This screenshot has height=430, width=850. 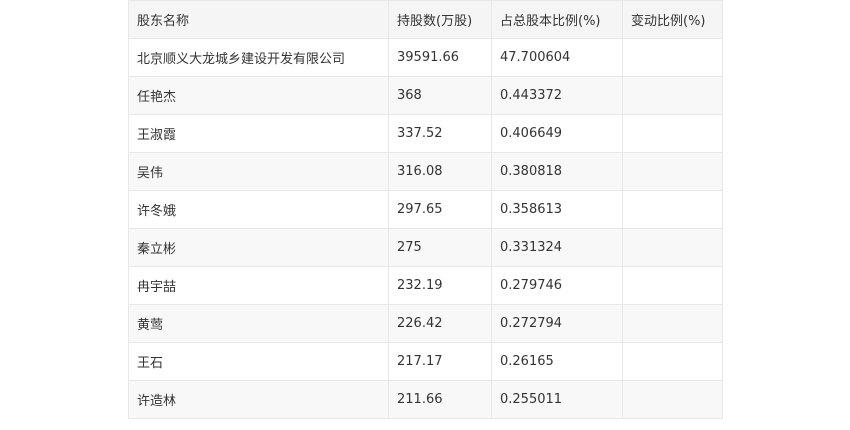 I want to click on table-row: 冉宇喆 232.19 0.279746, so click(x=425, y=285).